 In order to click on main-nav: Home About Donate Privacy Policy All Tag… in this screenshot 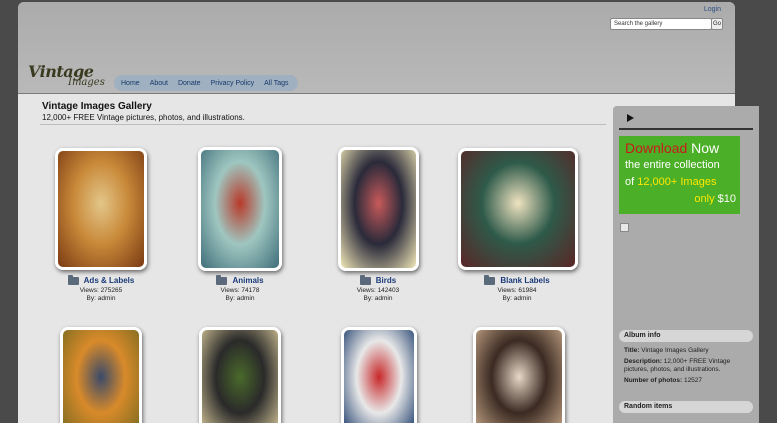, I will do `click(206, 83)`.